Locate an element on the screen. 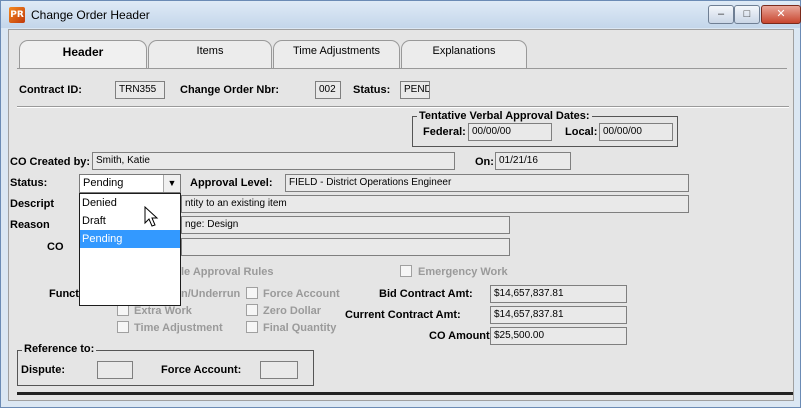  reference-title: Reference to: is located at coordinates (59, 349).